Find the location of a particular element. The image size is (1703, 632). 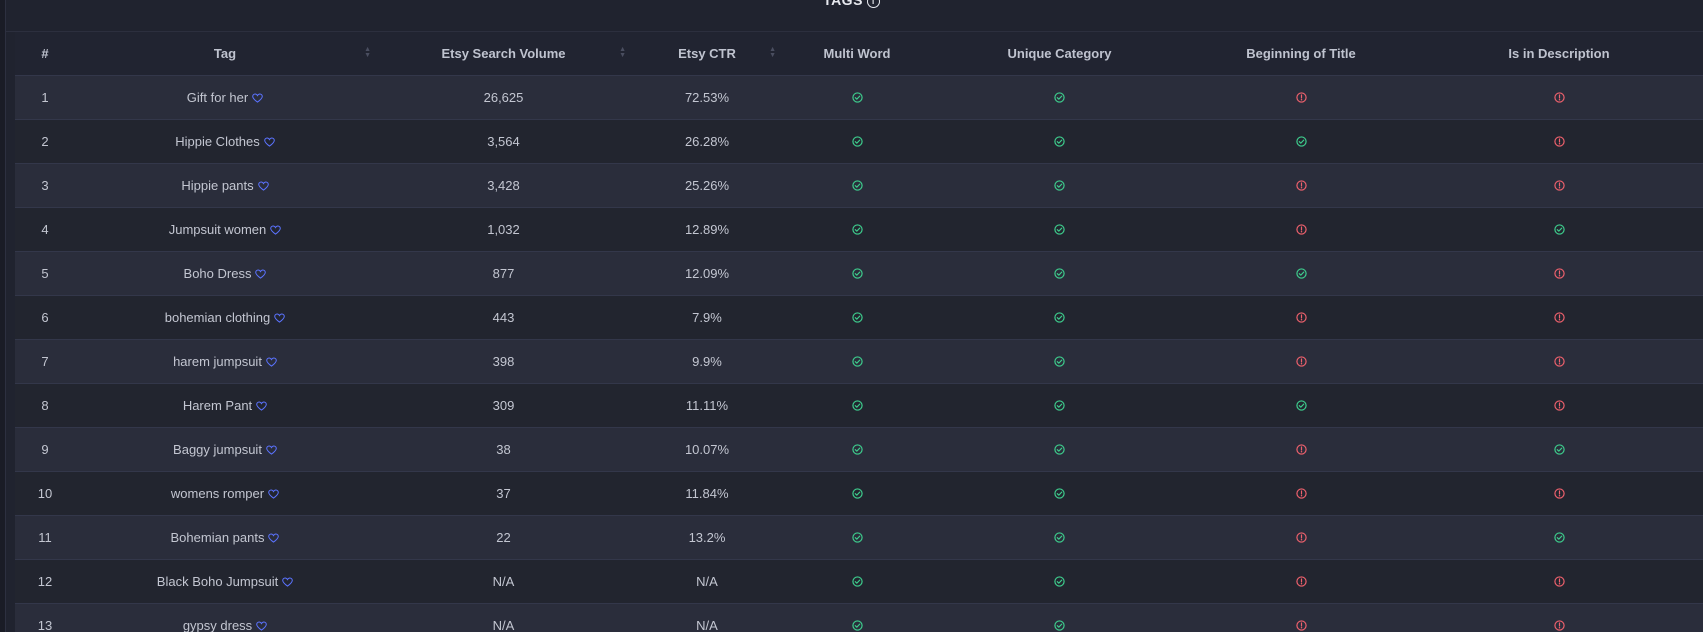

info-icon: i is located at coordinates (873, 4).